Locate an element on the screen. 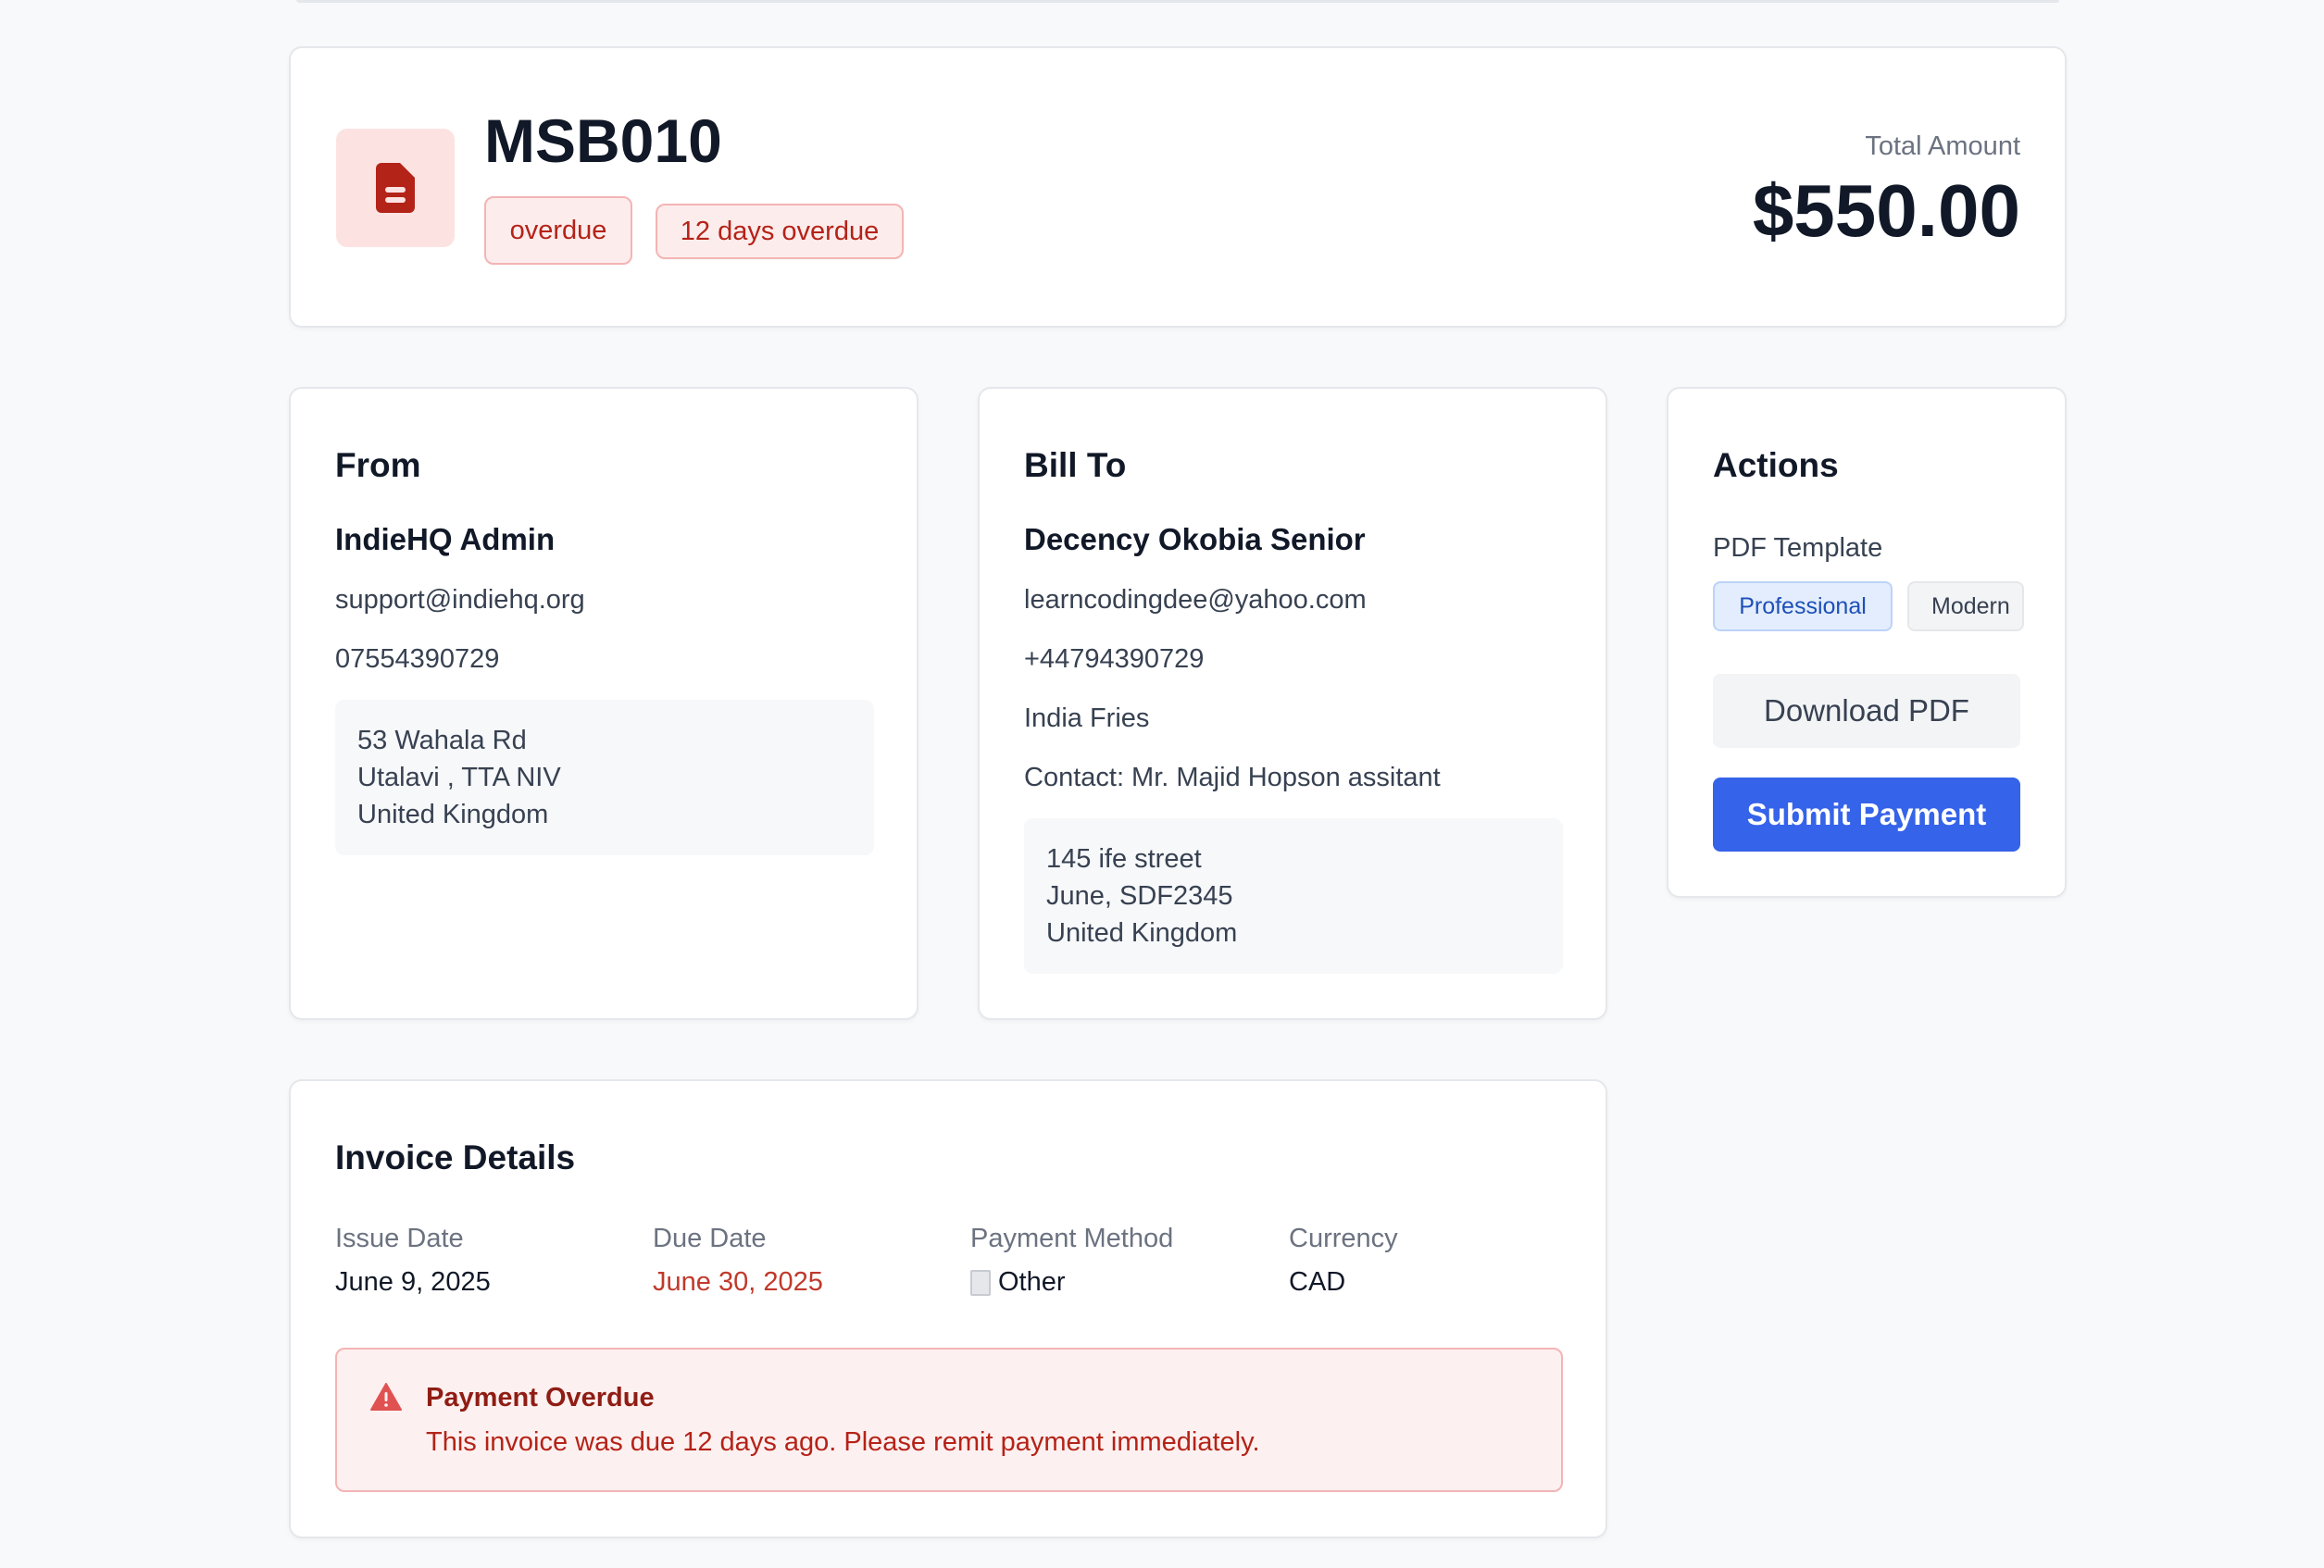  client-contact: Contact: Mr. Majid Hopson assitant is located at coordinates (1232, 777).